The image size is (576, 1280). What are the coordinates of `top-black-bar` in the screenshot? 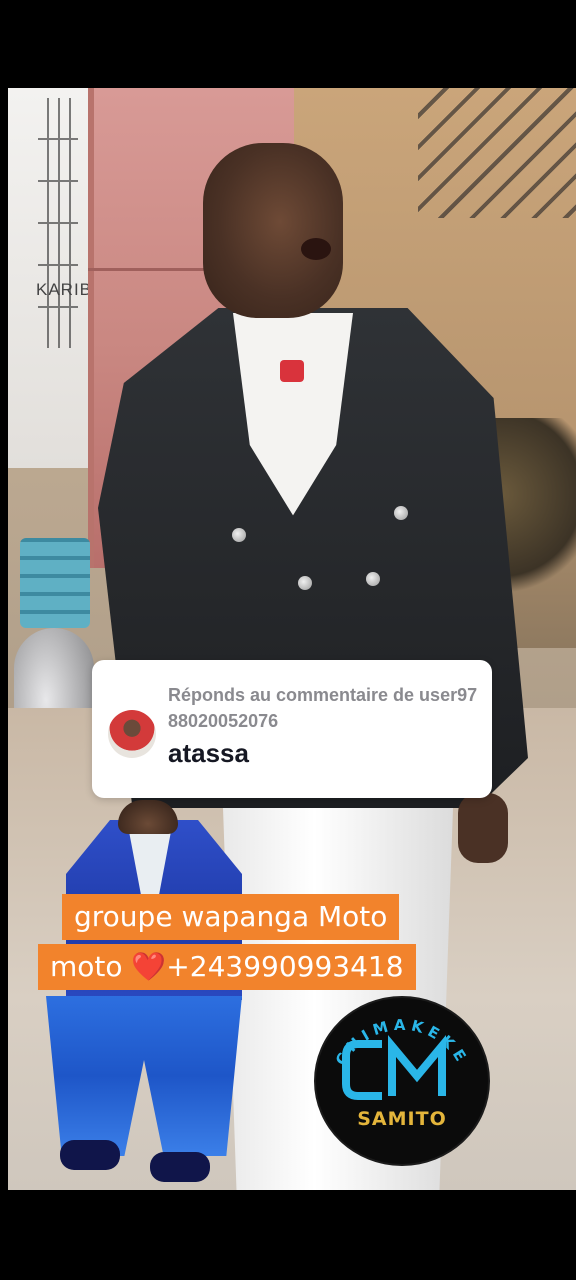 It's located at (288, 44).